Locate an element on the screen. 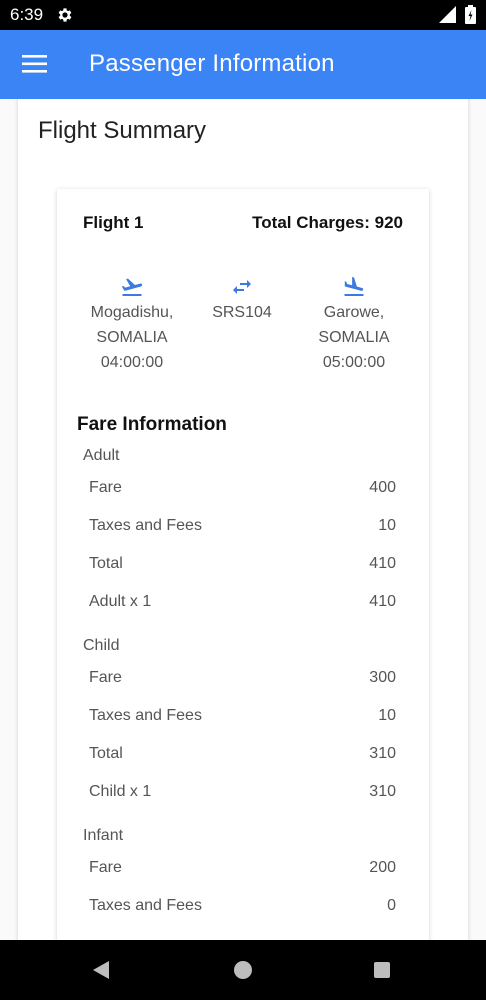 The height and width of the screenshot is (1000, 486). destination-info: Garowe, SOMALIA 05:00:00 is located at coordinates (354, 325).